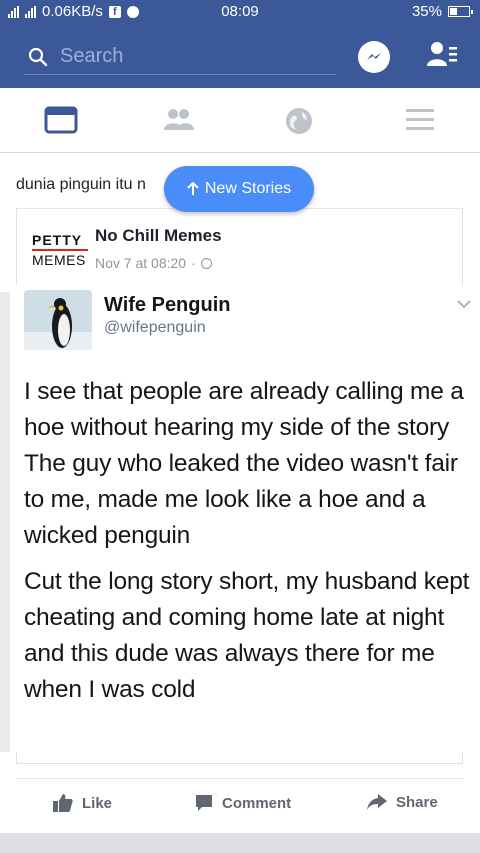  I want to click on tab-notifications, so click(304, 121).